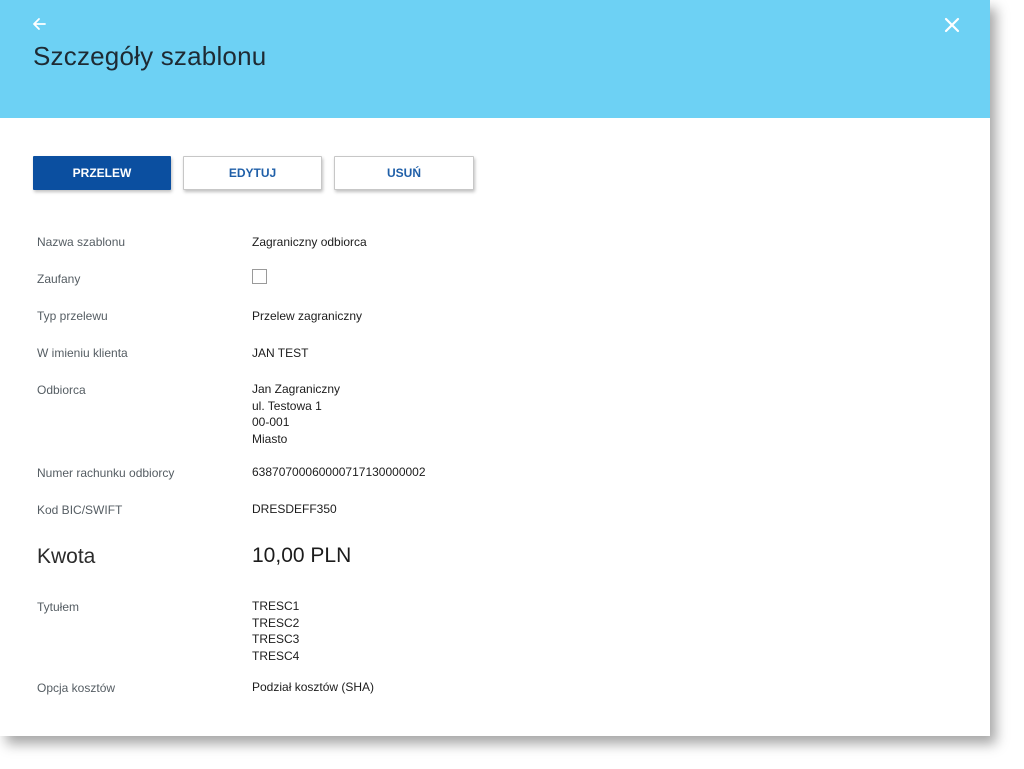 This screenshot has width=1024, height=769. What do you see at coordinates (61, 390) in the screenshot?
I see `recipient-label: Odbiorca` at bounding box center [61, 390].